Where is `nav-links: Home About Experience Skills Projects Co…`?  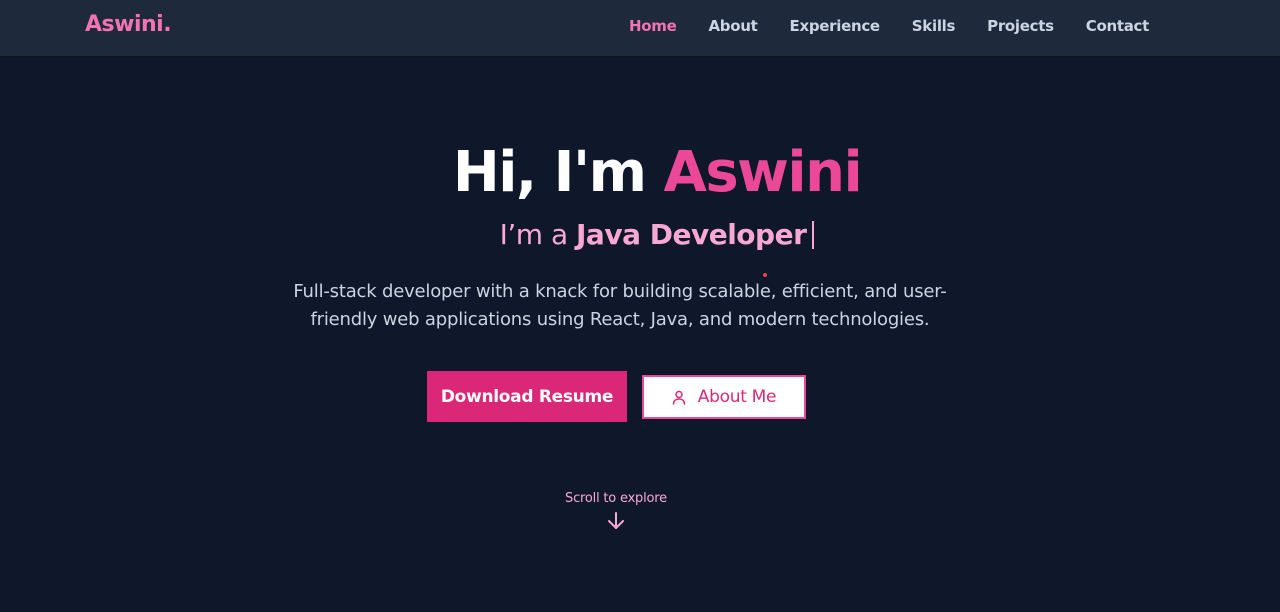 nav-links: Home About Experience Skills Projects Co… is located at coordinates (873, 26).